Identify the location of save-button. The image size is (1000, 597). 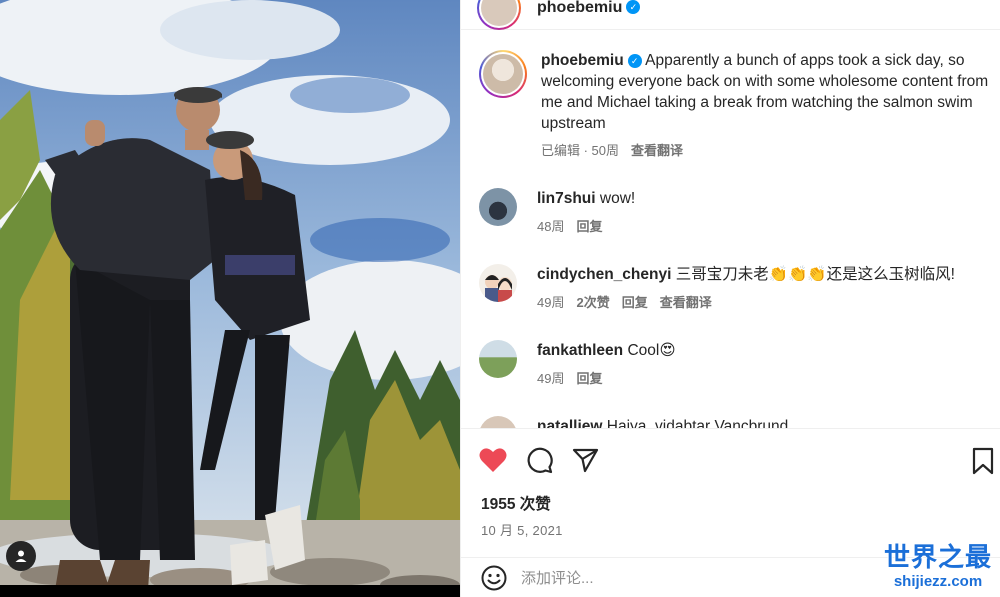
(983, 461).